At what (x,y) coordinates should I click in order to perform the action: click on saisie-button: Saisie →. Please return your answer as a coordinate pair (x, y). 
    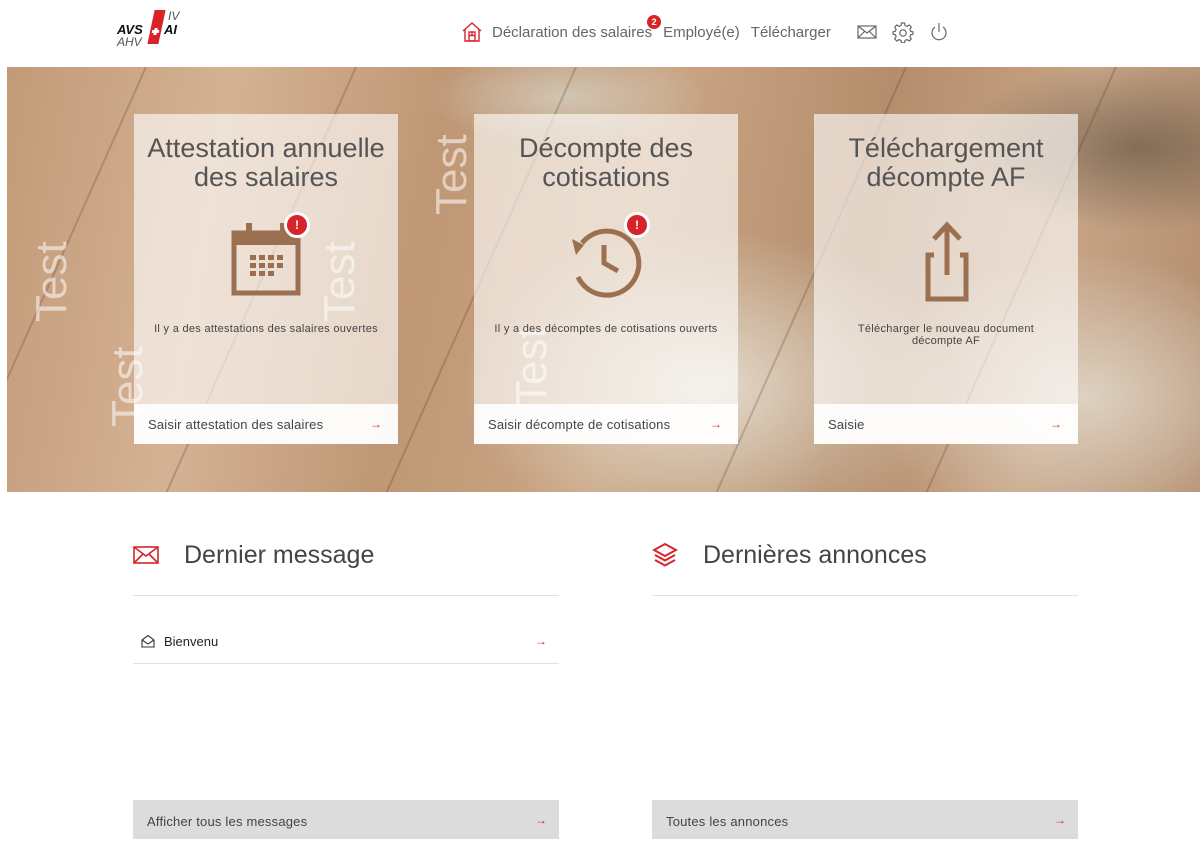
    Looking at the image, I should click on (946, 424).